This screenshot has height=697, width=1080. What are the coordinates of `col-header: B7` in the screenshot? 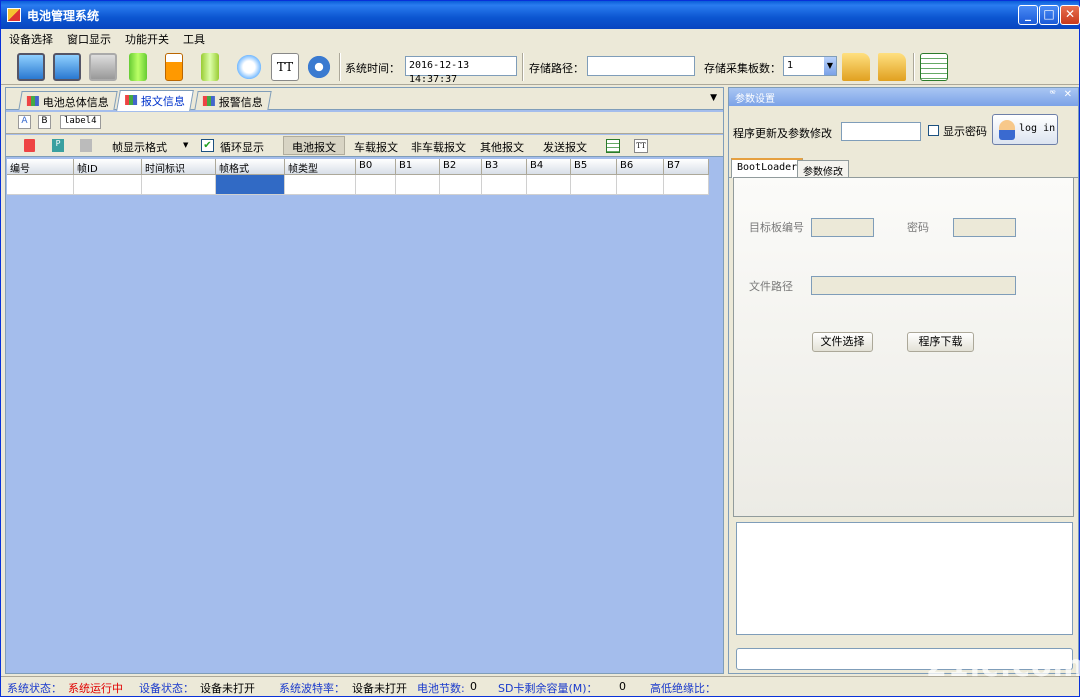 It's located at (686, 167).